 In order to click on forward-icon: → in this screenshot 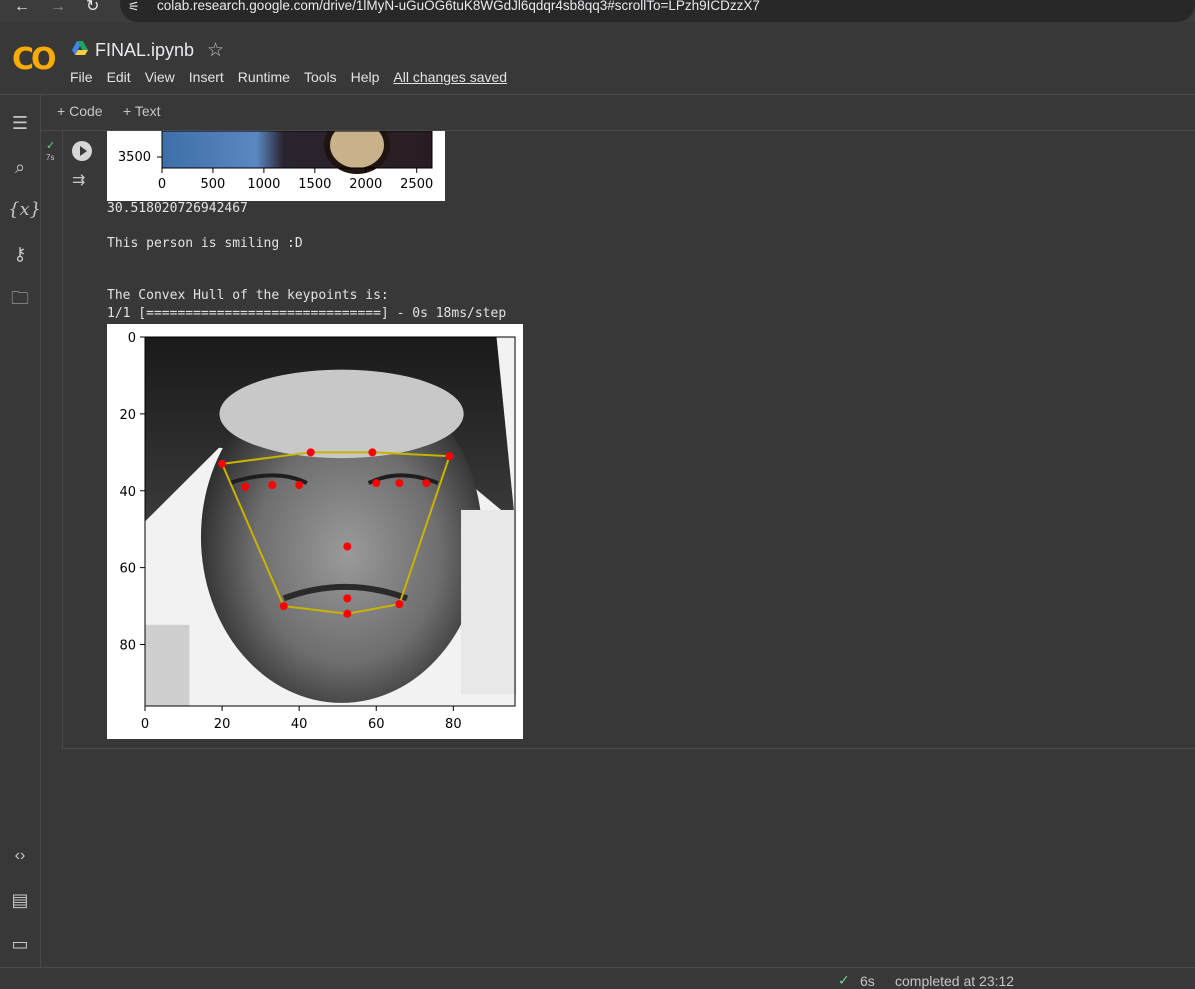, I will do `click(58, 7)`.